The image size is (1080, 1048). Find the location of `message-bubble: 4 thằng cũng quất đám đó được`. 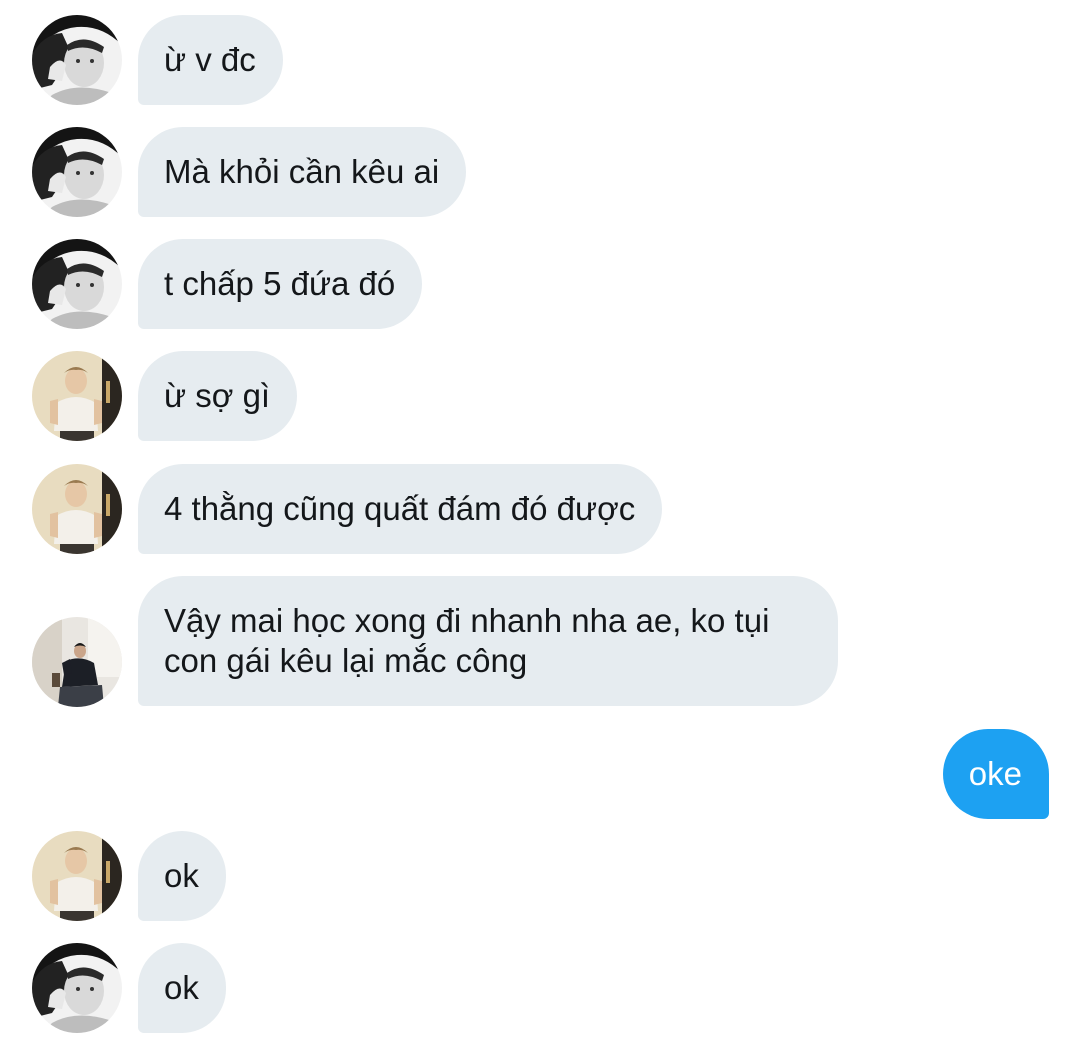

message-bubble: 4 thằng cũng quất đám đó được is located at coordinates (400, 509).